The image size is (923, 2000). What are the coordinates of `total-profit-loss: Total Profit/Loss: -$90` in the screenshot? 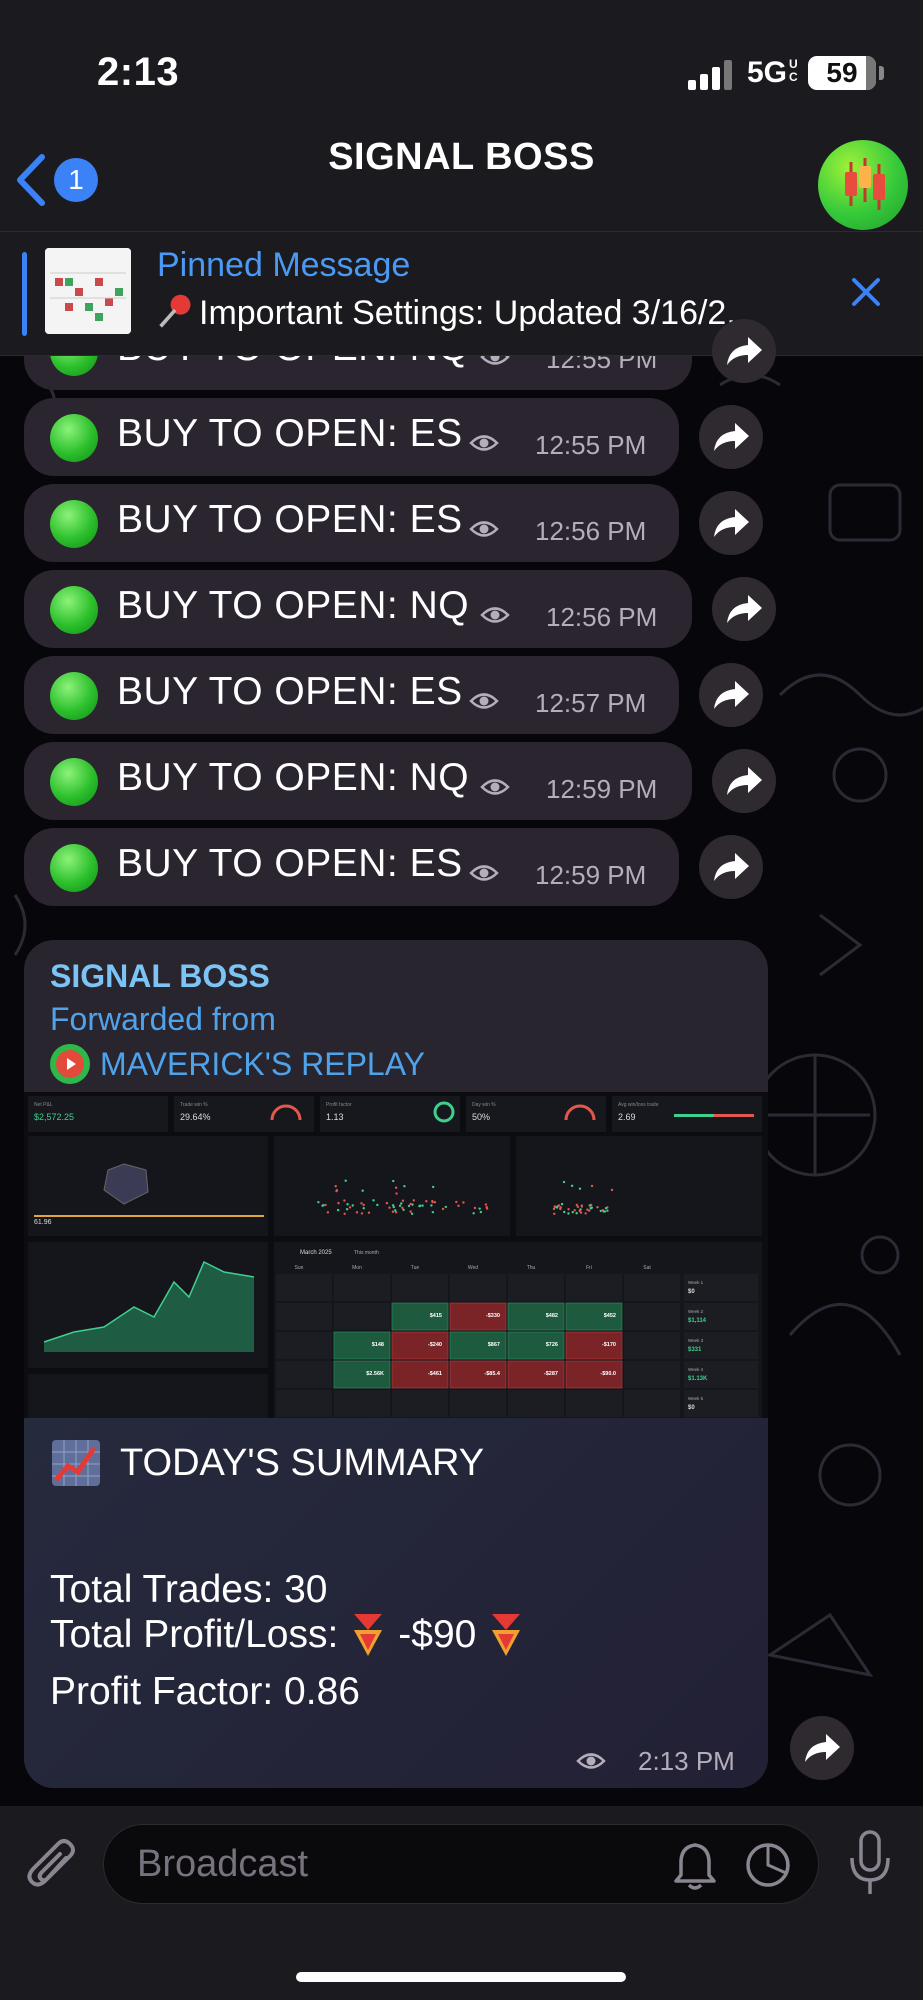 It's located at (293, 1635).